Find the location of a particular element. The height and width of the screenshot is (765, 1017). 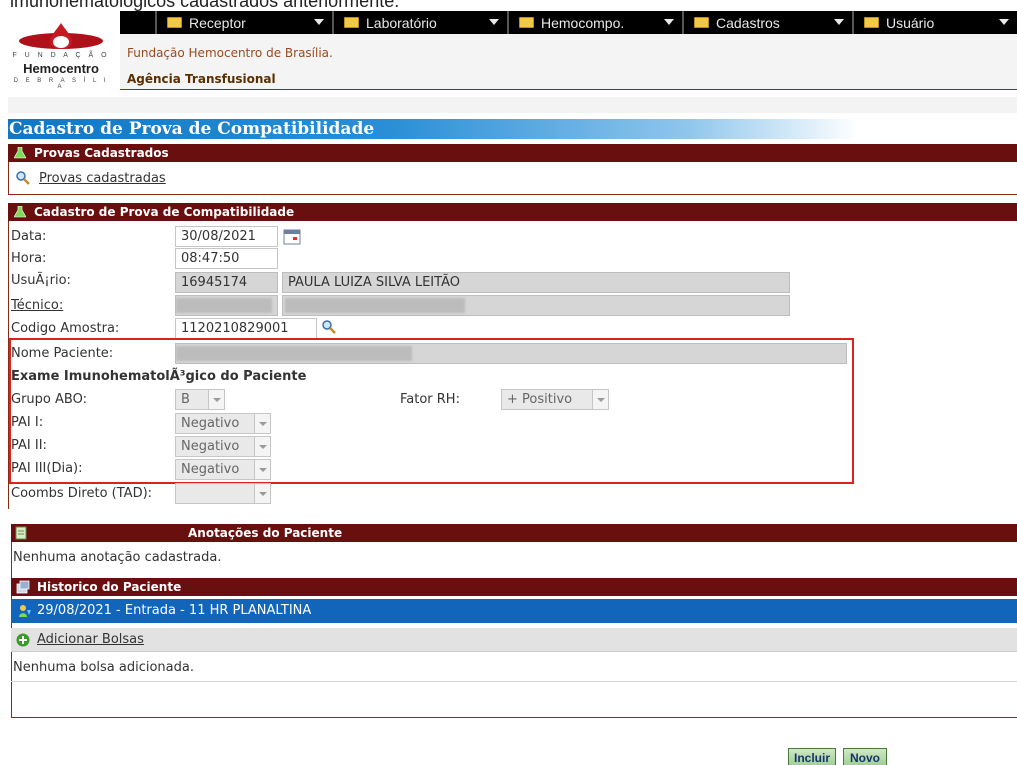

header-spacer-band is located at coordinates (512, 105).